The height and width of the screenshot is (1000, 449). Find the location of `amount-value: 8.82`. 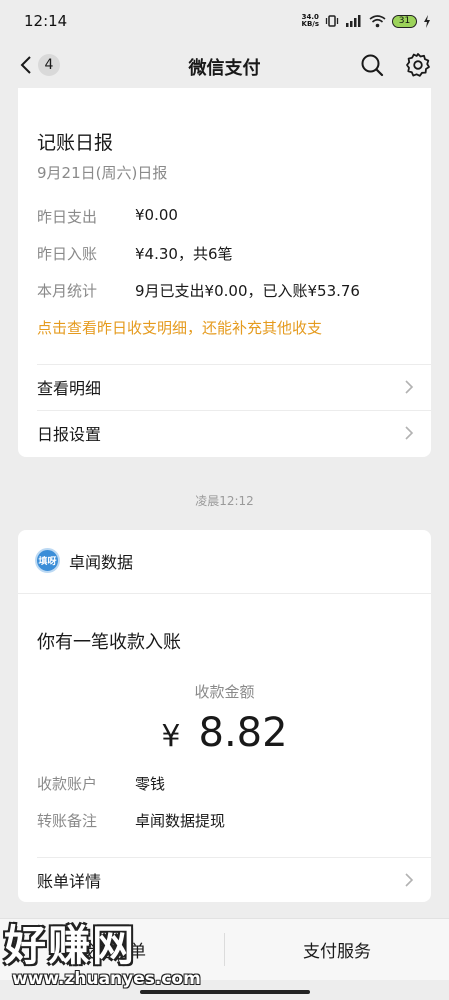

amount-value: 8.82 is located at coordinates (243, 733).